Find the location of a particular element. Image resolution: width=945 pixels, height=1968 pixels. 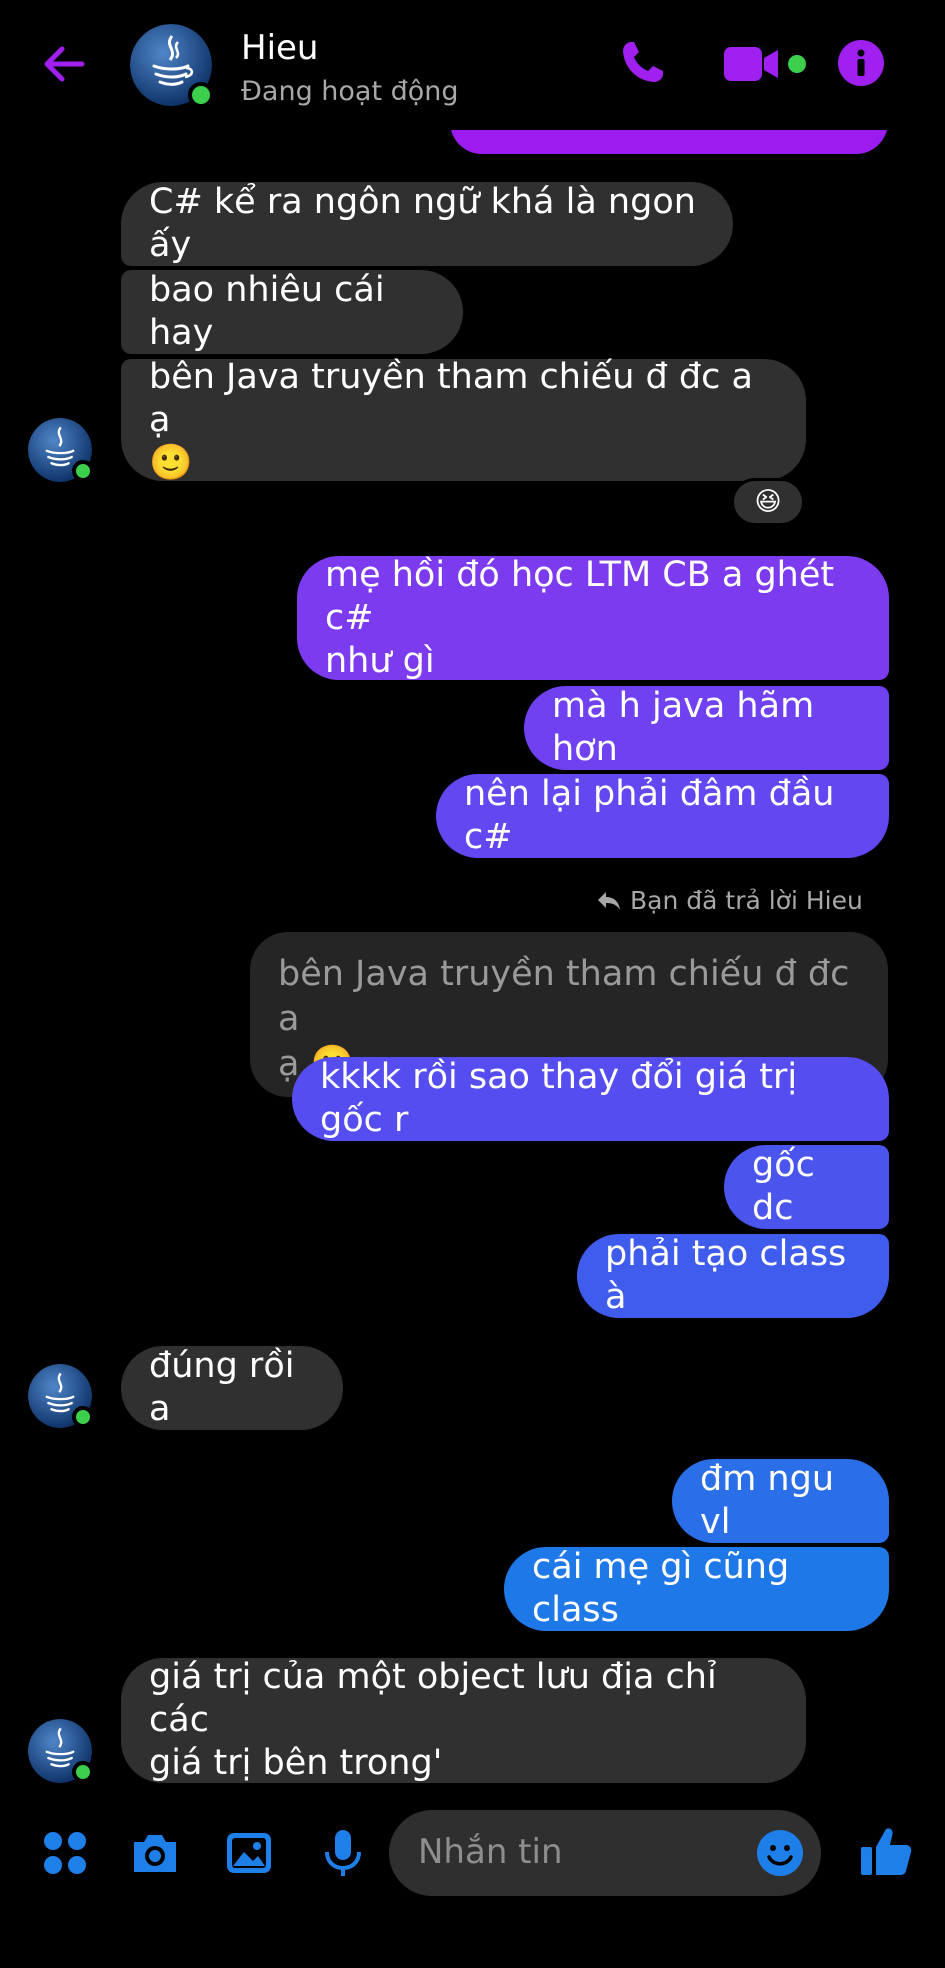

microphone-icon is located at coordinates (343, 1853).